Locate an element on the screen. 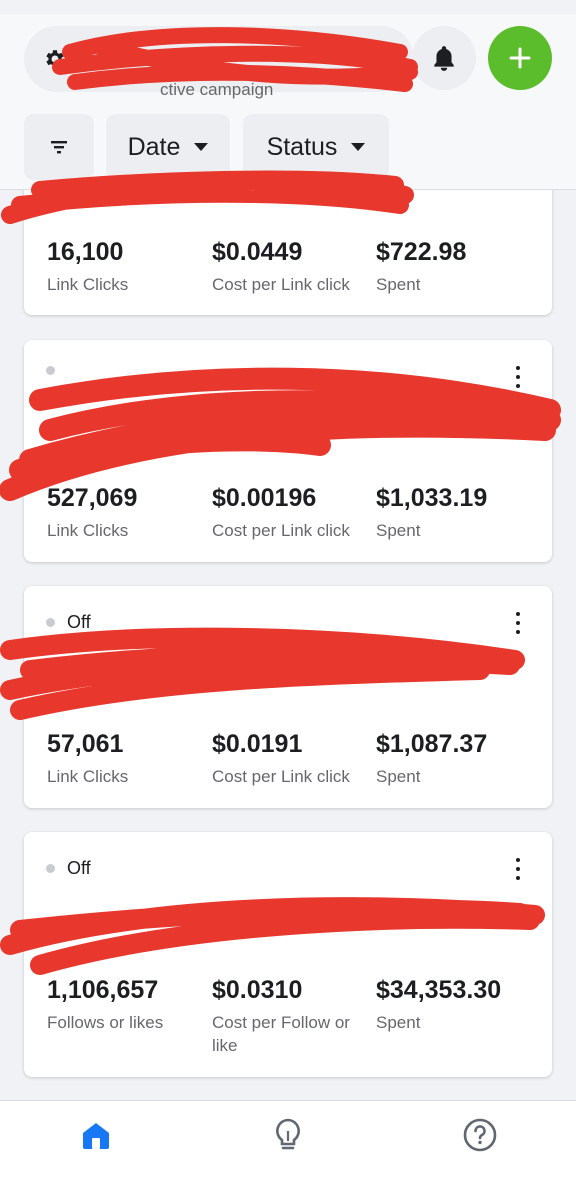 The image size is (576, 1181). metric-cost: $0.0310 Cost per Follow or like is located at coordinates (292, 1016).